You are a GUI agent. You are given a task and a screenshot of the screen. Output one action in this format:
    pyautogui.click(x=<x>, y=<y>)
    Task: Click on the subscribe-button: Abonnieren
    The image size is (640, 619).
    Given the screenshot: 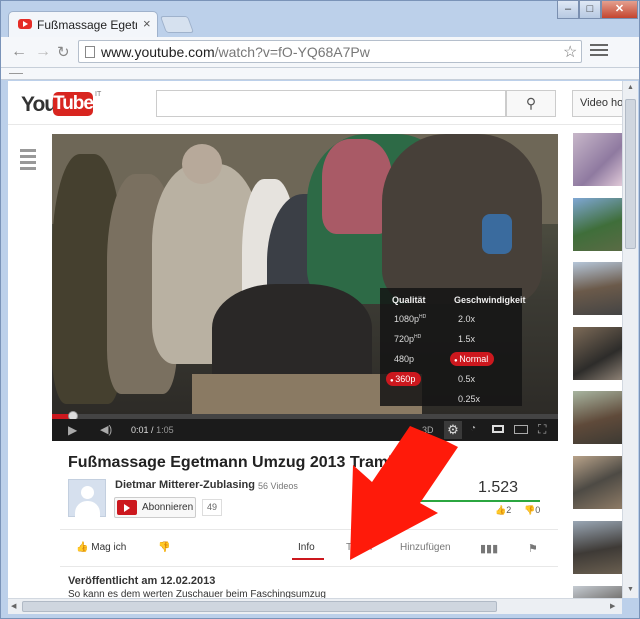 What is the action you would take?
    pyautogui.click(x=155, y=507)
    